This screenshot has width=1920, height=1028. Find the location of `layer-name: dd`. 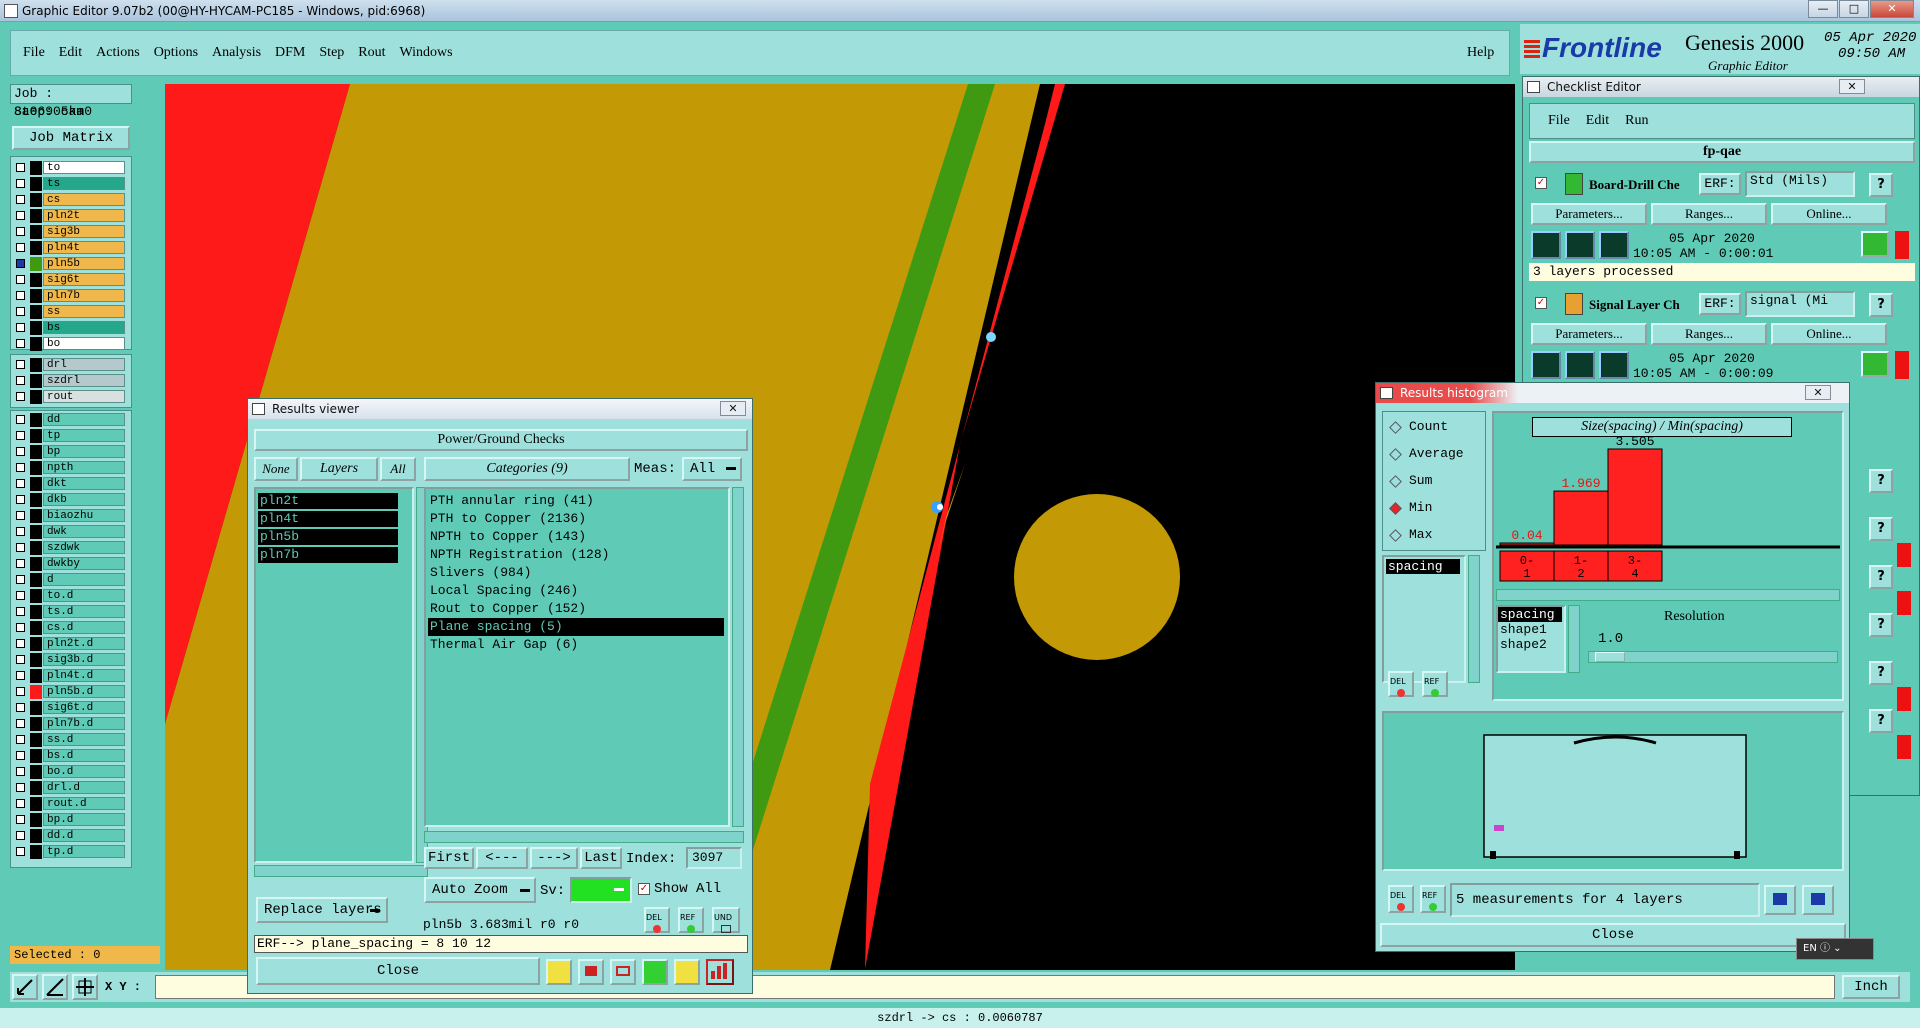

layer-name: dd is located at coordinates (84, 419).